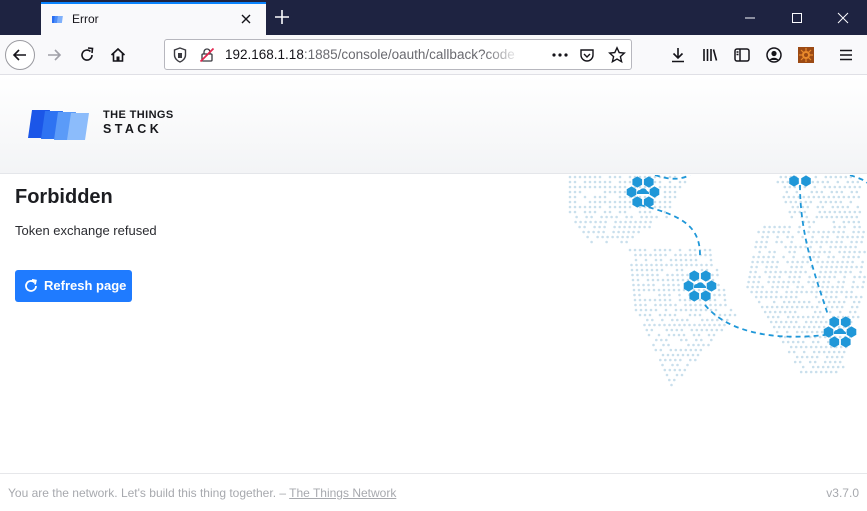 The width and height of the screenshot is (867, 511). Describe the element at coordinates (742, 55) in the screenshot. I see `sidebar-button` at that location.